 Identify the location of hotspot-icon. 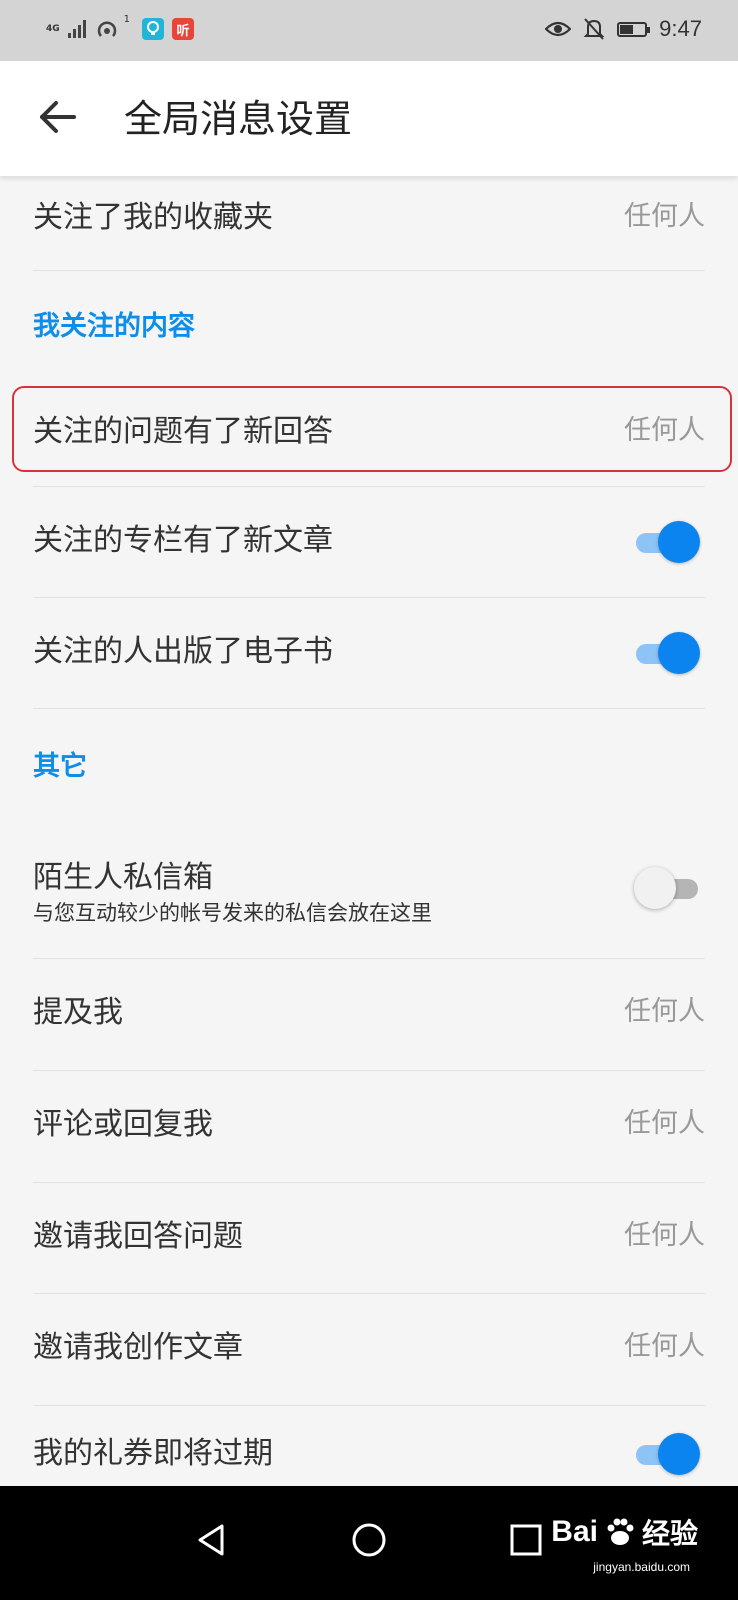
(106, 29).